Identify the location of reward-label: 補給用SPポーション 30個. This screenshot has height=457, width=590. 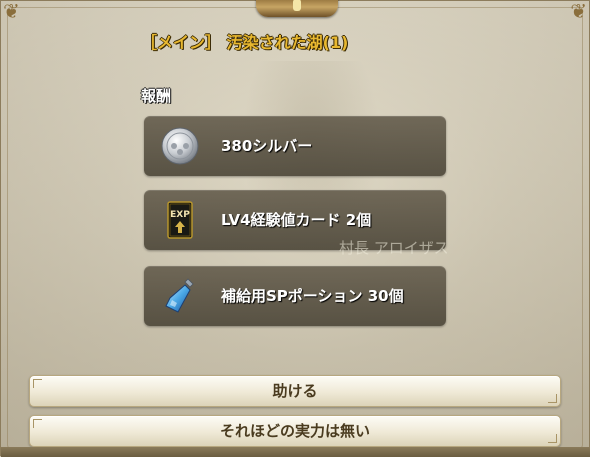
(312, 296).